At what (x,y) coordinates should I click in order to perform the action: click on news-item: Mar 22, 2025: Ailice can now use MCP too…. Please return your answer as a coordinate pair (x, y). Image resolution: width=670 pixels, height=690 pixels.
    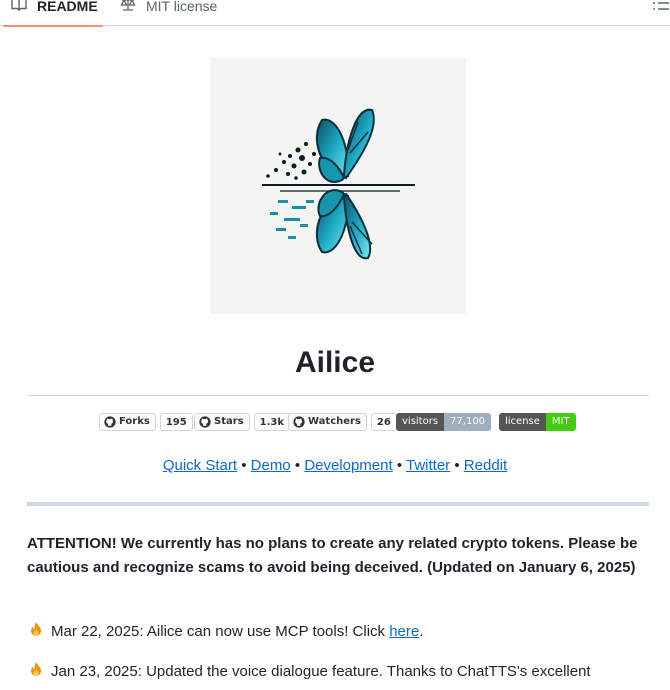
    Looking at the image, I should click on (337, 632).